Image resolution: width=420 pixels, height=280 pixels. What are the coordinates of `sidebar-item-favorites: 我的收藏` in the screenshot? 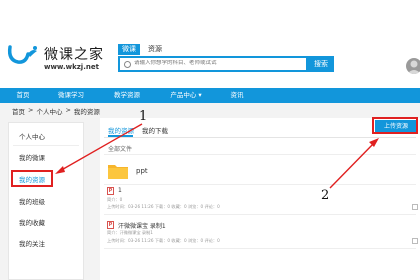 It's located at (32, 222).